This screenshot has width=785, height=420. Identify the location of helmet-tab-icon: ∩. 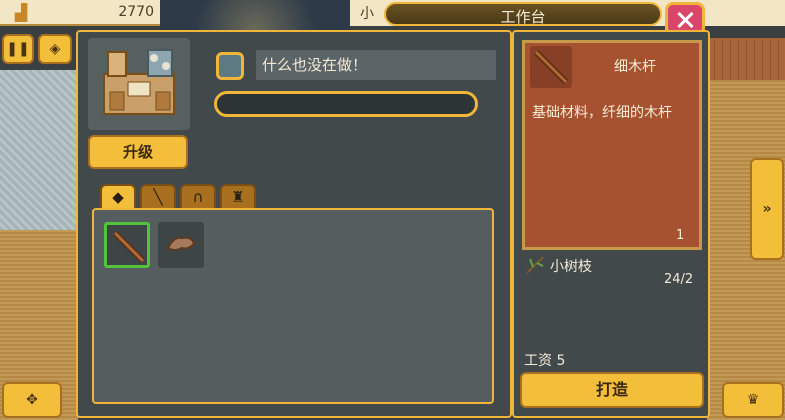
(198, 197).